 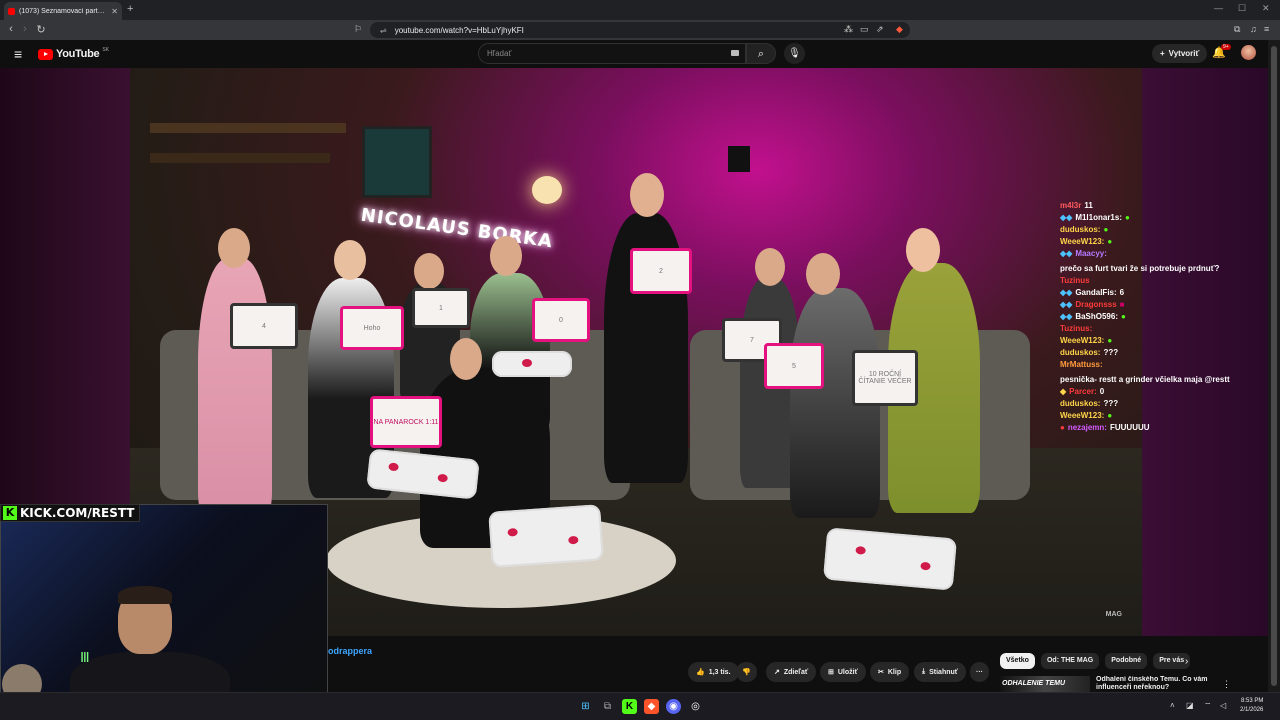 I want to click on media-icon: ♫, so click(x=1253, y=29).